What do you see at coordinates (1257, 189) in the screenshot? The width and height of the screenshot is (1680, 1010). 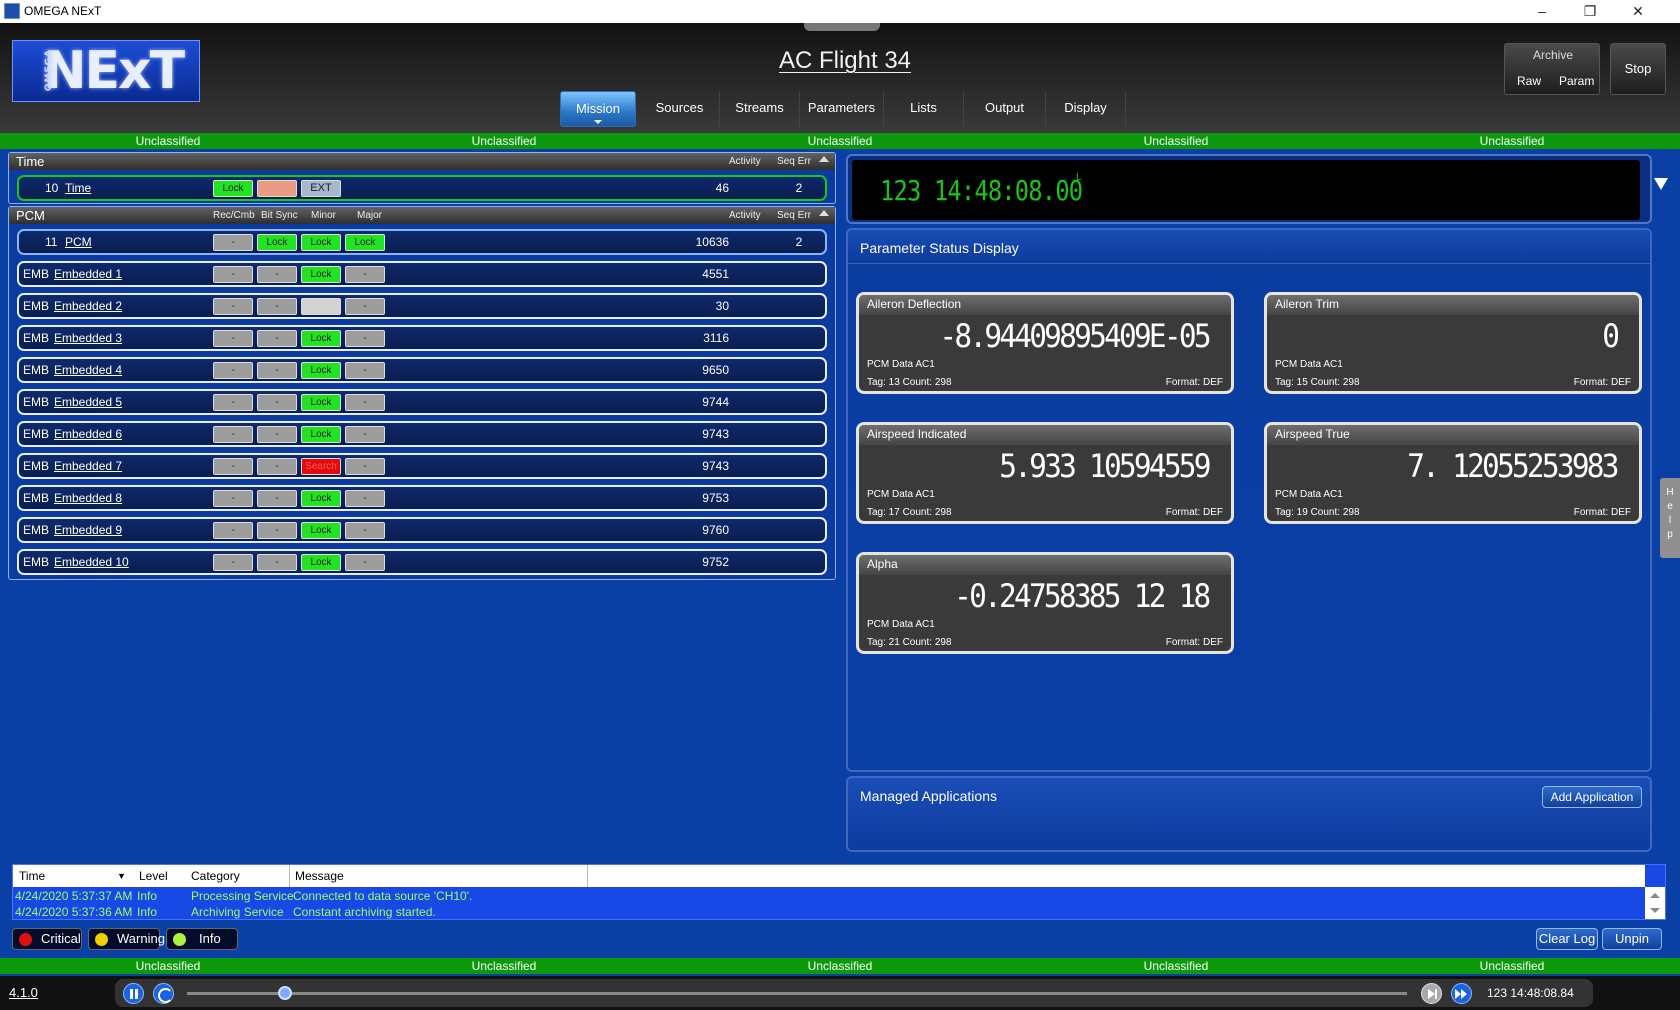 I see `clock-panel: 123 14:48:08.00 L` at bounding box center [1257, 189].